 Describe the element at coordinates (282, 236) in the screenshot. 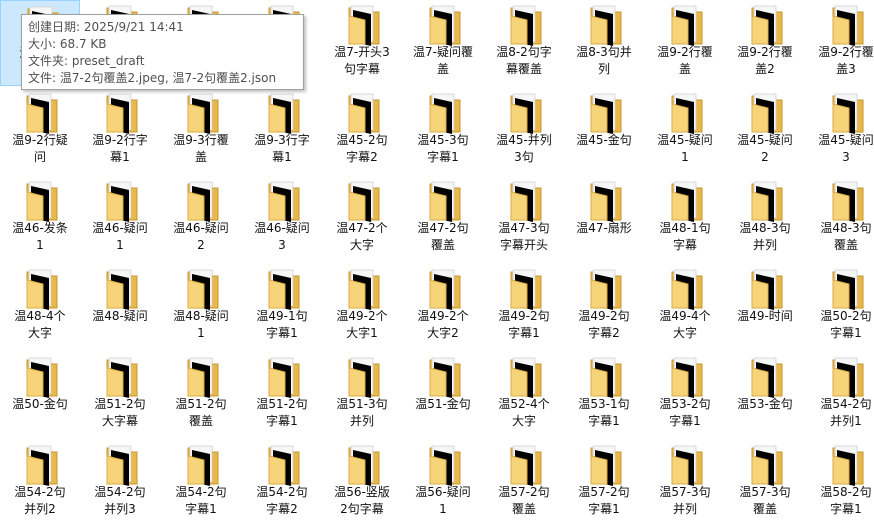

I see `folder-label: 温46-疑问 3` at that location.